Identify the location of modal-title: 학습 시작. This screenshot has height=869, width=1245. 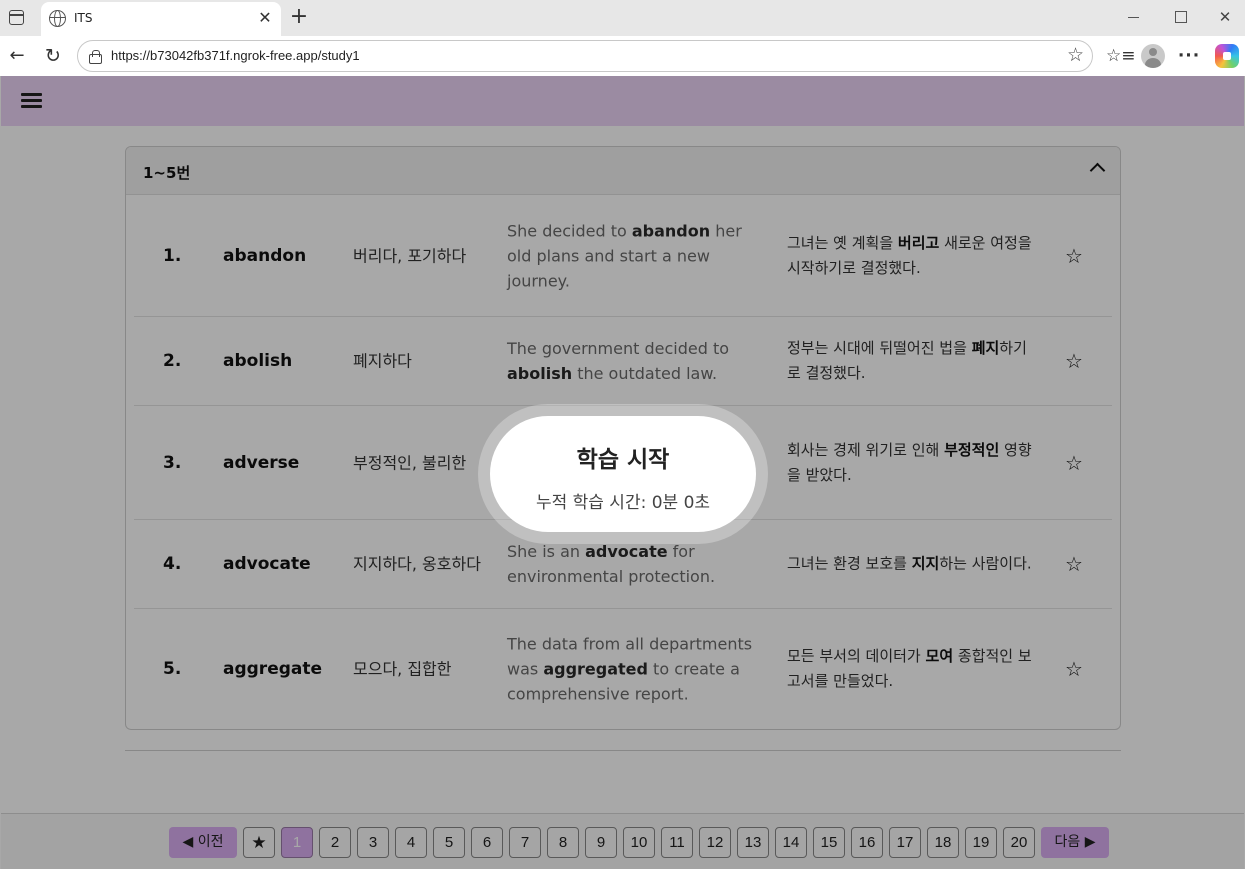
(623, 460).